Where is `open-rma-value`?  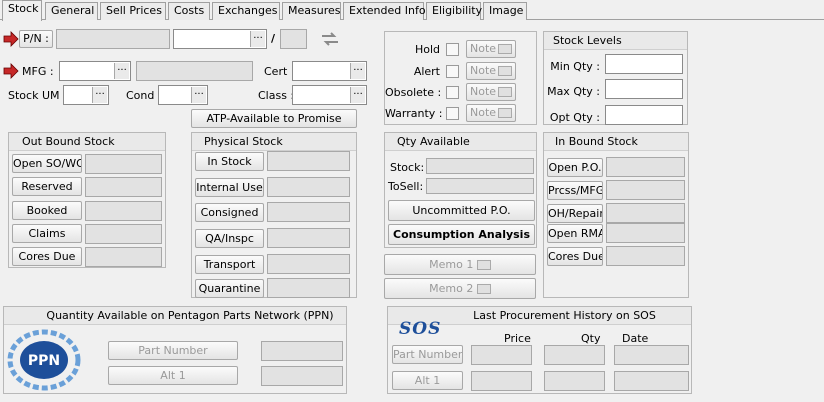
open-rma-value is located at coordinates (645, 233).